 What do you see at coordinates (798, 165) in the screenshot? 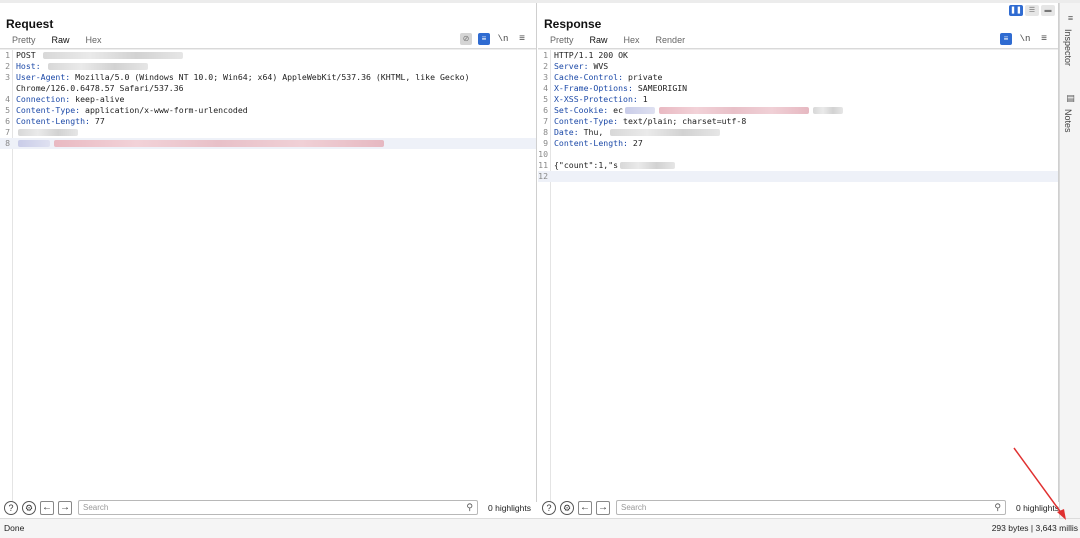
I see `response-line: 11 {"count":1,"s` at bounding box center [798, 165].